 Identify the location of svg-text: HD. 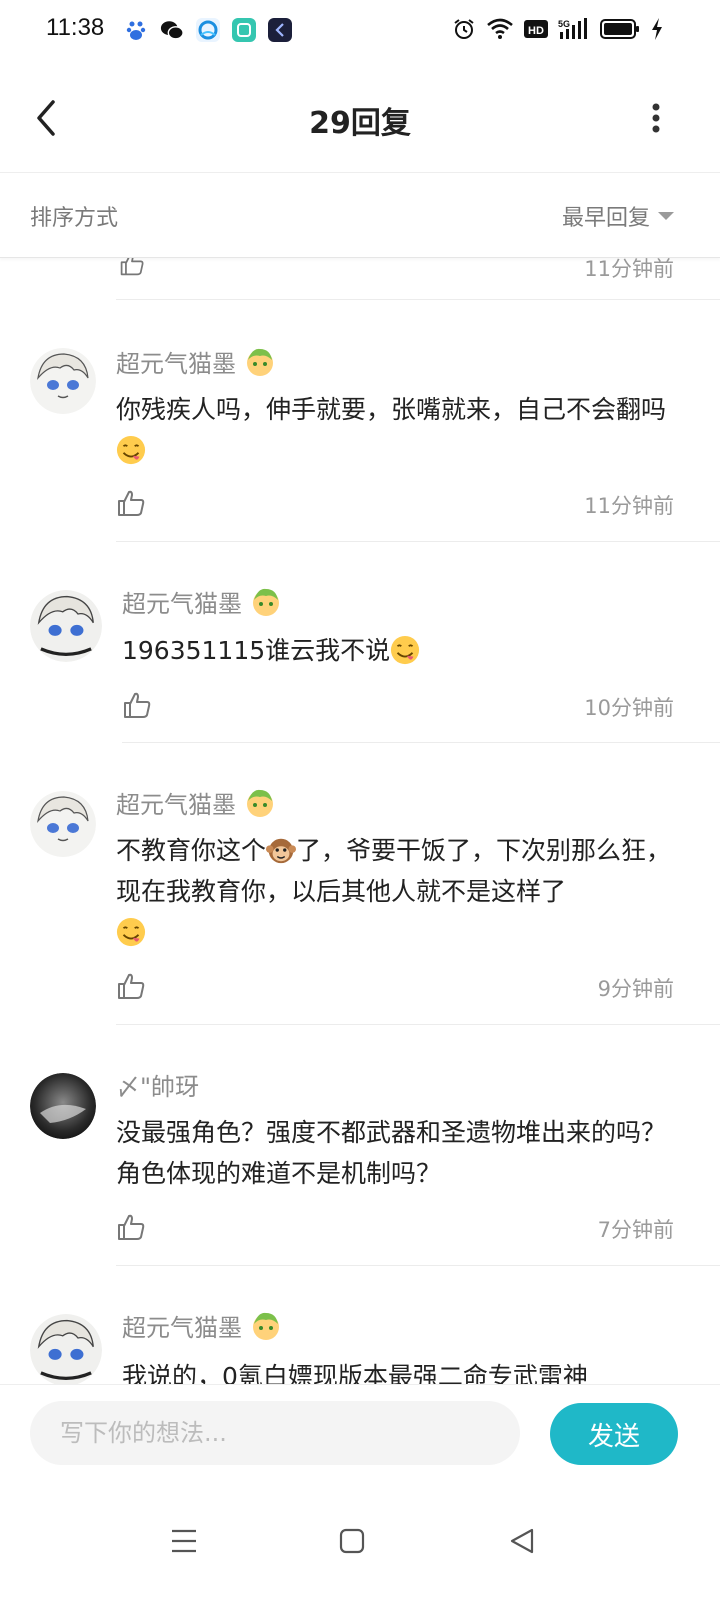
(536, 31).